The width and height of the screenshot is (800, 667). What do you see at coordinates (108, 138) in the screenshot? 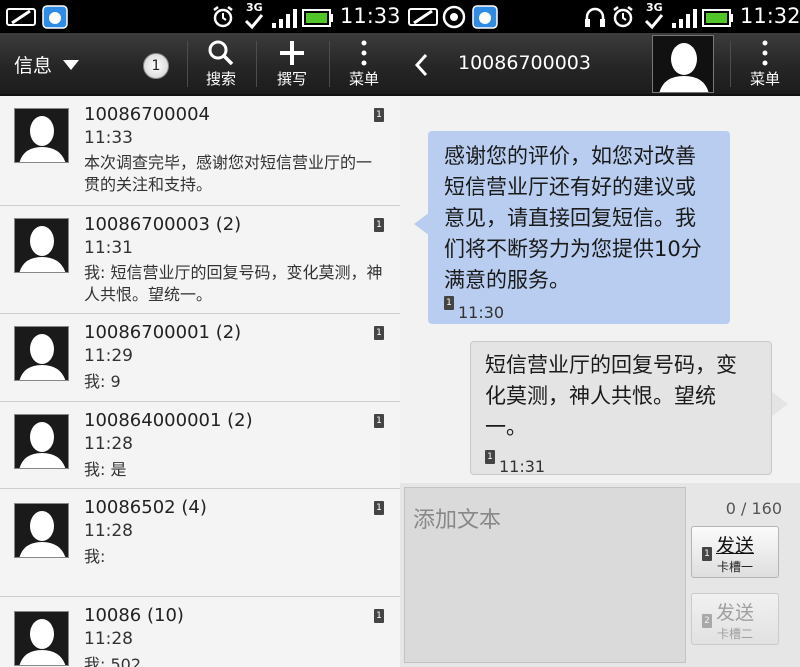
I see `conversation-time: 11:33` at bounding box center [108, 138].